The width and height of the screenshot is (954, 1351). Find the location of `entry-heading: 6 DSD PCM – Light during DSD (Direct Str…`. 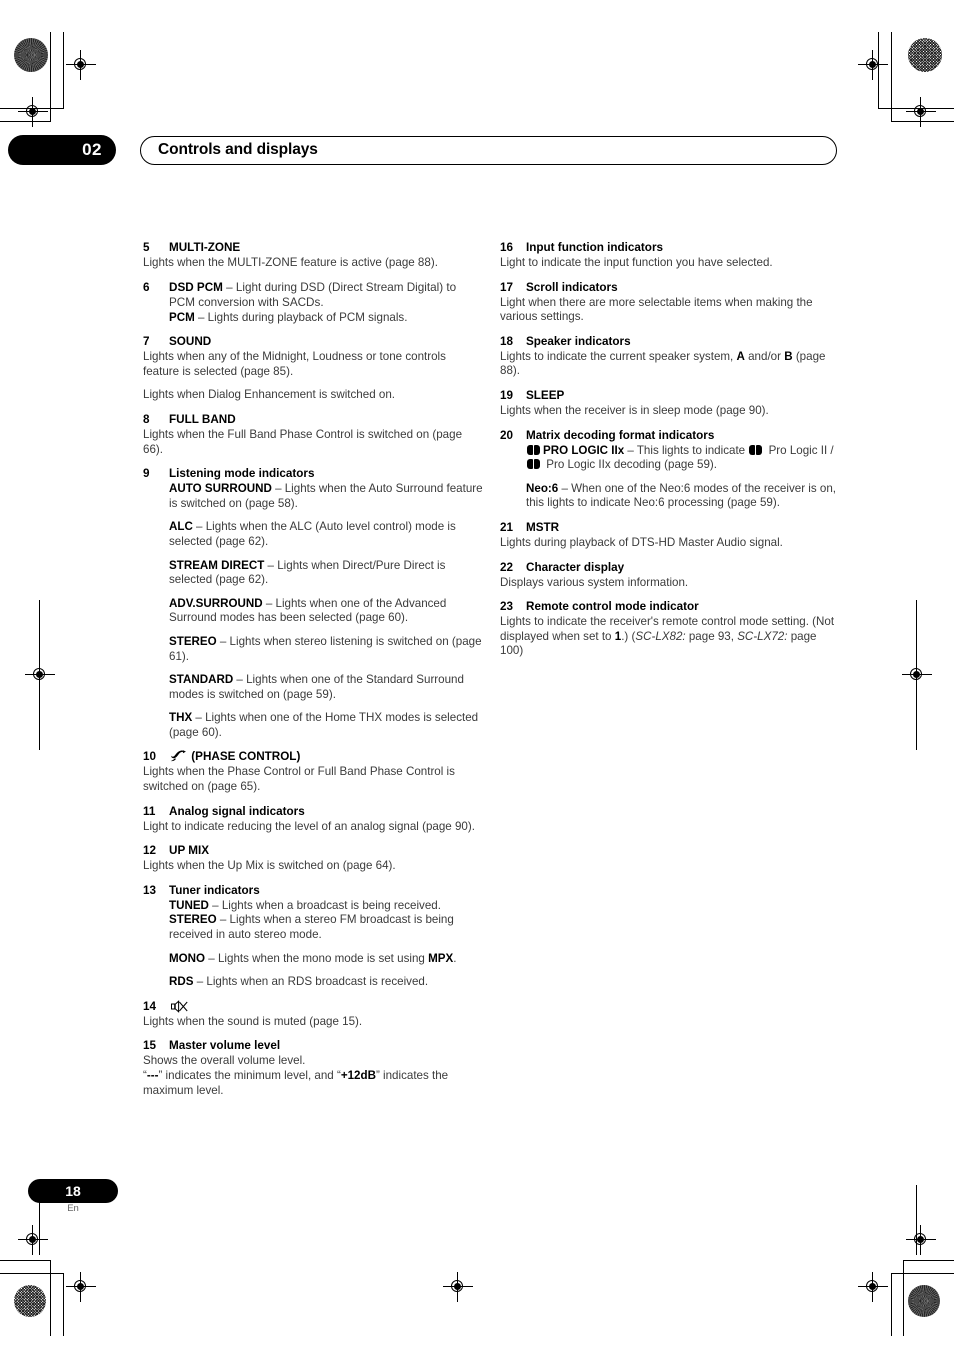

entry-heading: 6 DSD PCM – Light during DSD (Direct Str… is located at coordinates (314, 295).